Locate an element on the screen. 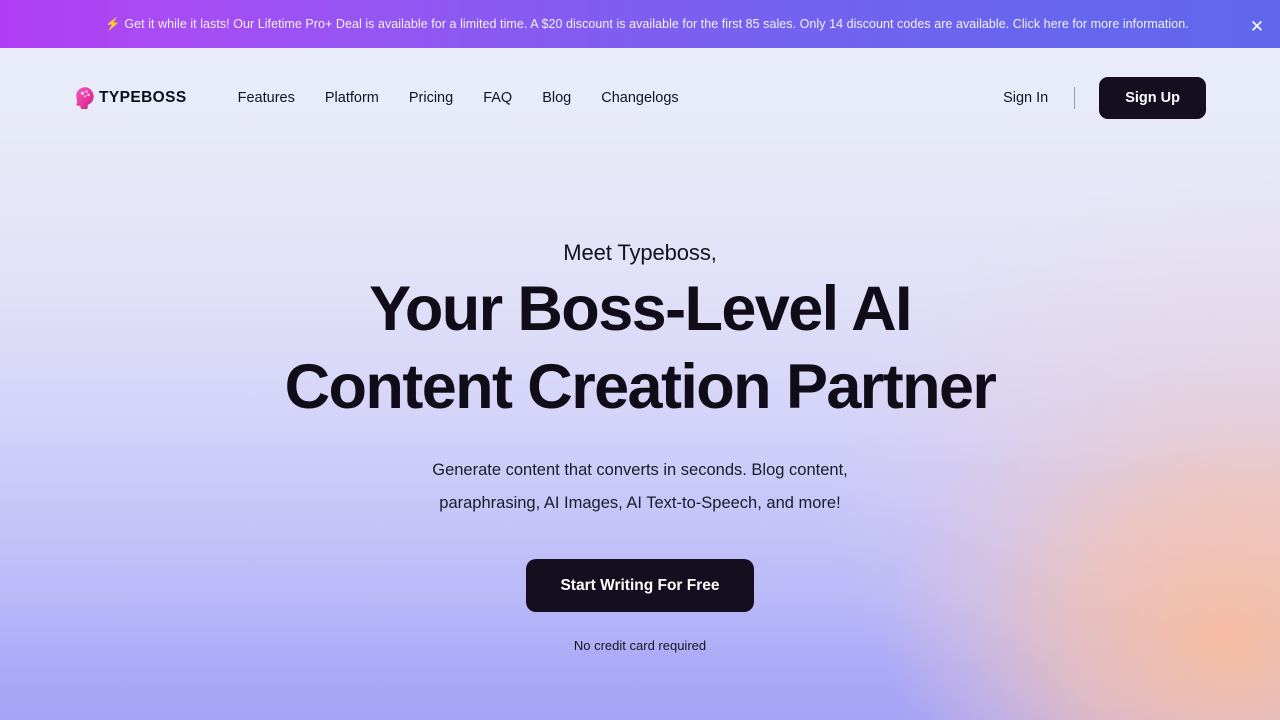 The width and height of the screenshot is (1280, 720). sign-up-button: Sign Up is located at coordinates (1152, 98).